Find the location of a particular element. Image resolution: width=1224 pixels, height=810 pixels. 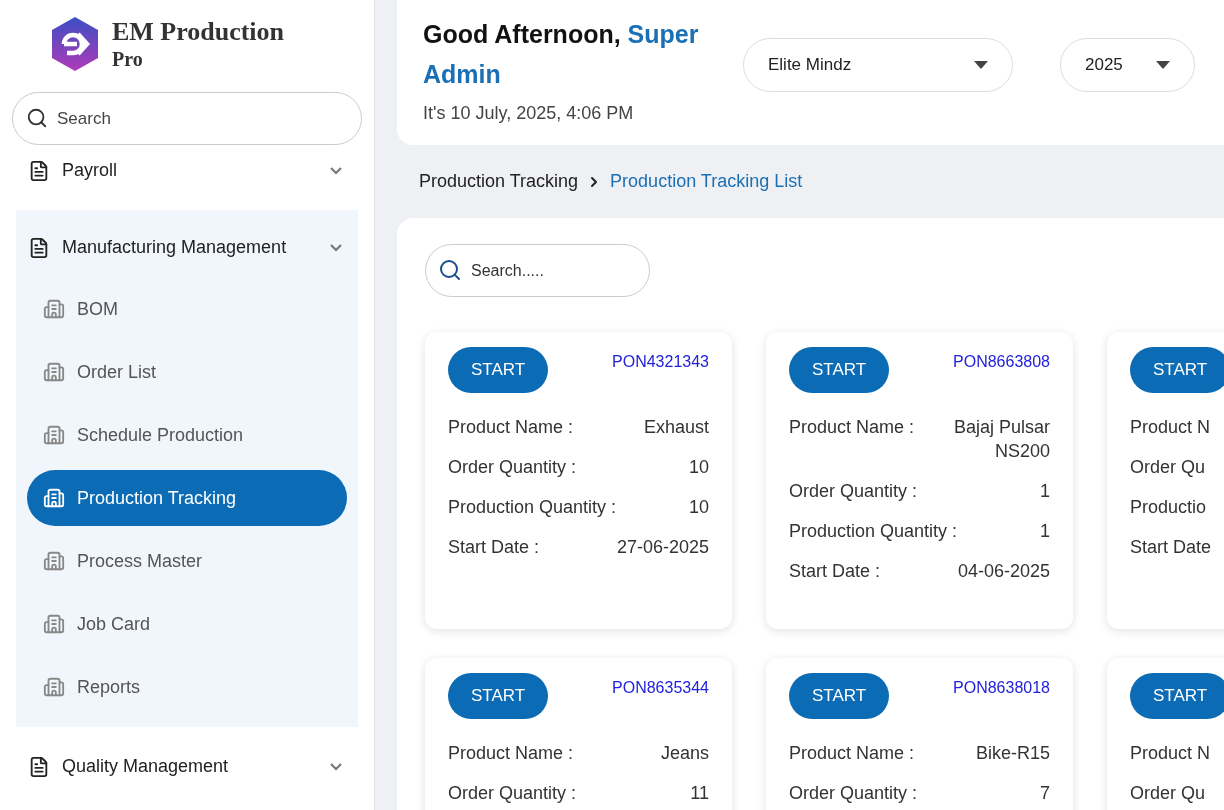

brand-edition: Pro is located at coordinates (127, 59).